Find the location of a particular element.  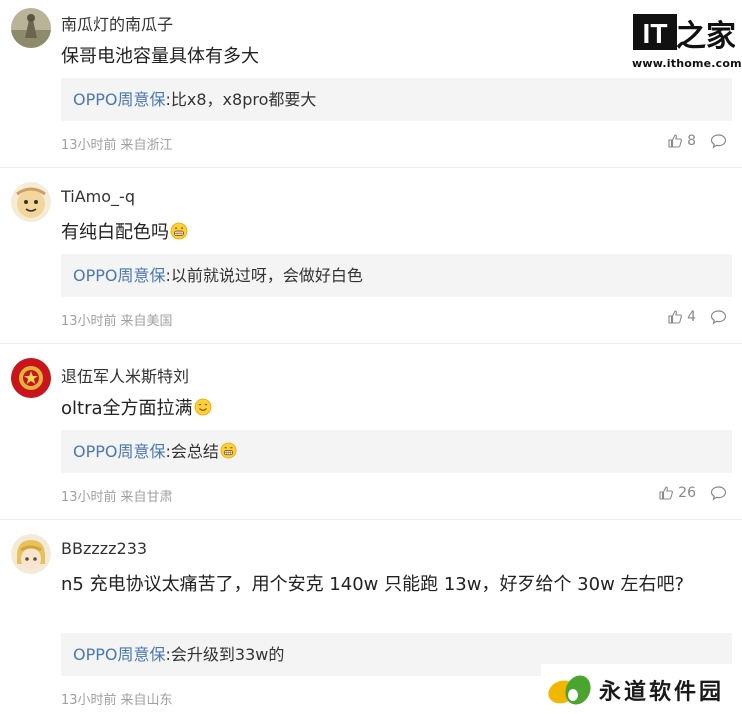

username: TiAmo_-q is located at coordinates (98, 196).